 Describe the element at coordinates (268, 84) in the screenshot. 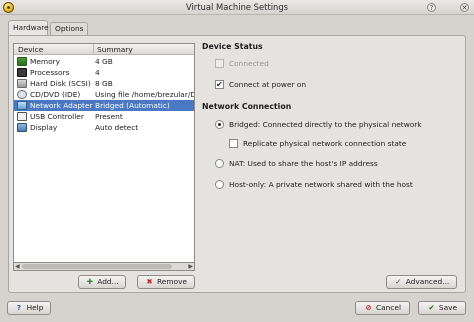

I see `connect-at-power-on-label: Connect at power on` at that location.